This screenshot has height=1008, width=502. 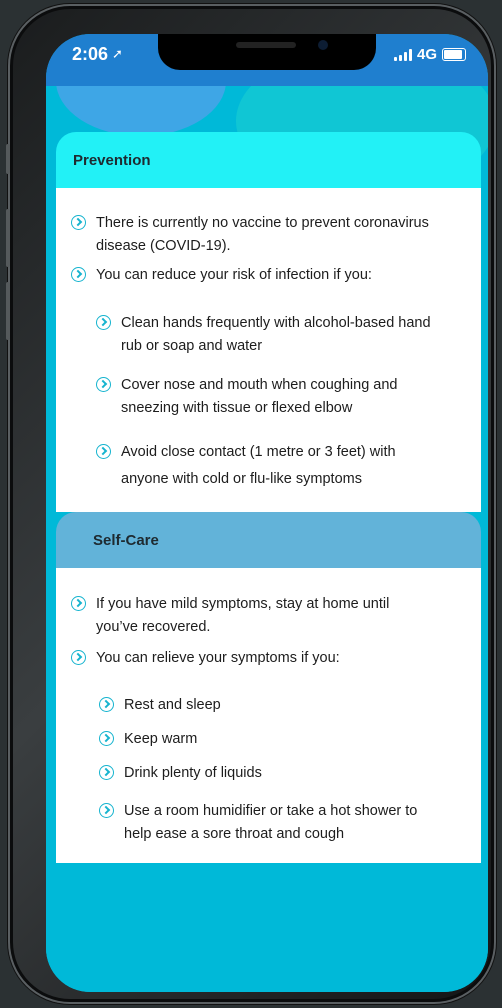 What do you see at coordinates (274, 739) in the screenshot?
I see `sub-list-item: Keep warm` at bounding box center [274, 739].